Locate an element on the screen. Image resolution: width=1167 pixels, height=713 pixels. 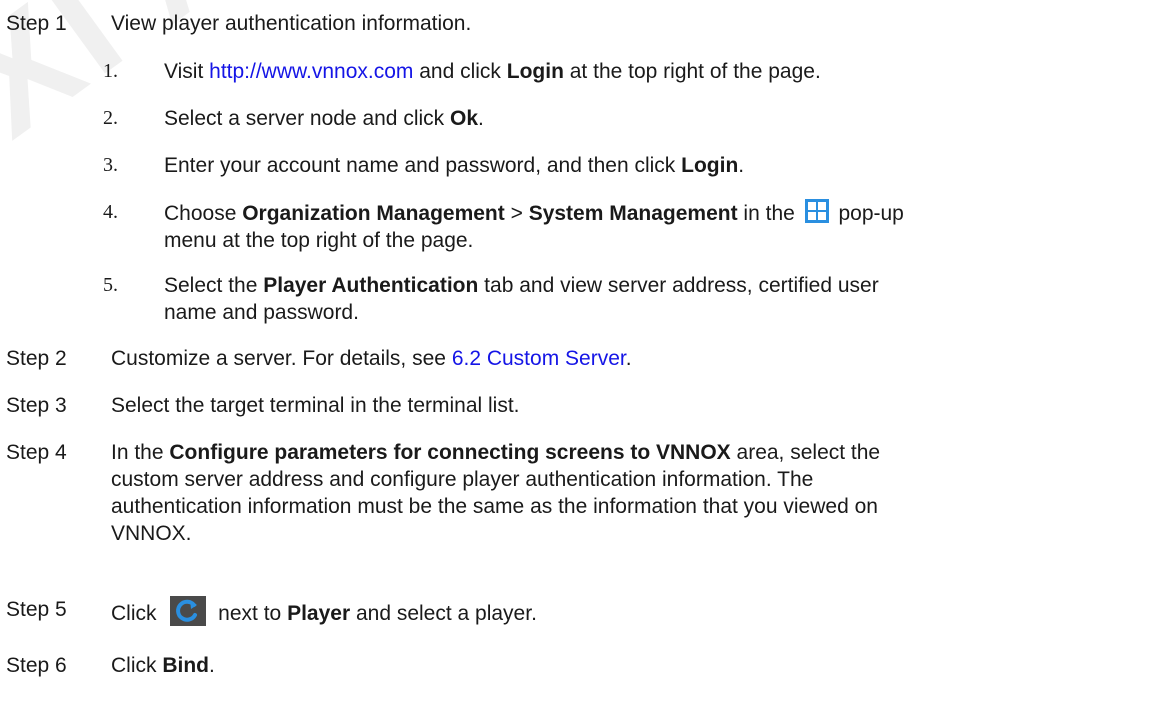
step-text: VNNOX. is located at coordinates (151, 533).